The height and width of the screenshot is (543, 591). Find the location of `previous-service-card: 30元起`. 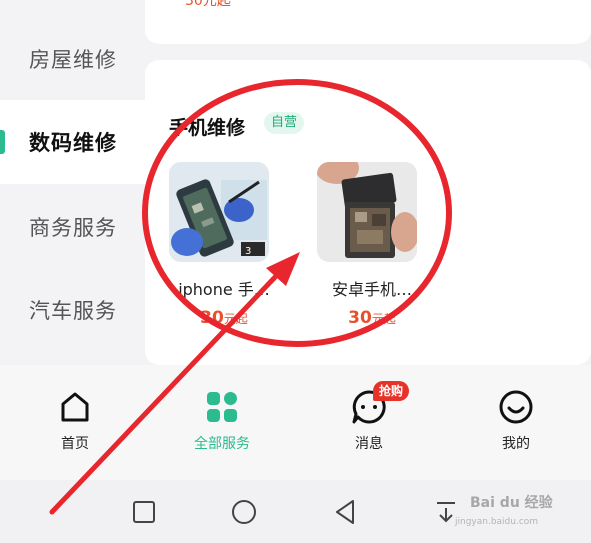

previous-service-card: 30元起 is located at coordinates (368, 22).